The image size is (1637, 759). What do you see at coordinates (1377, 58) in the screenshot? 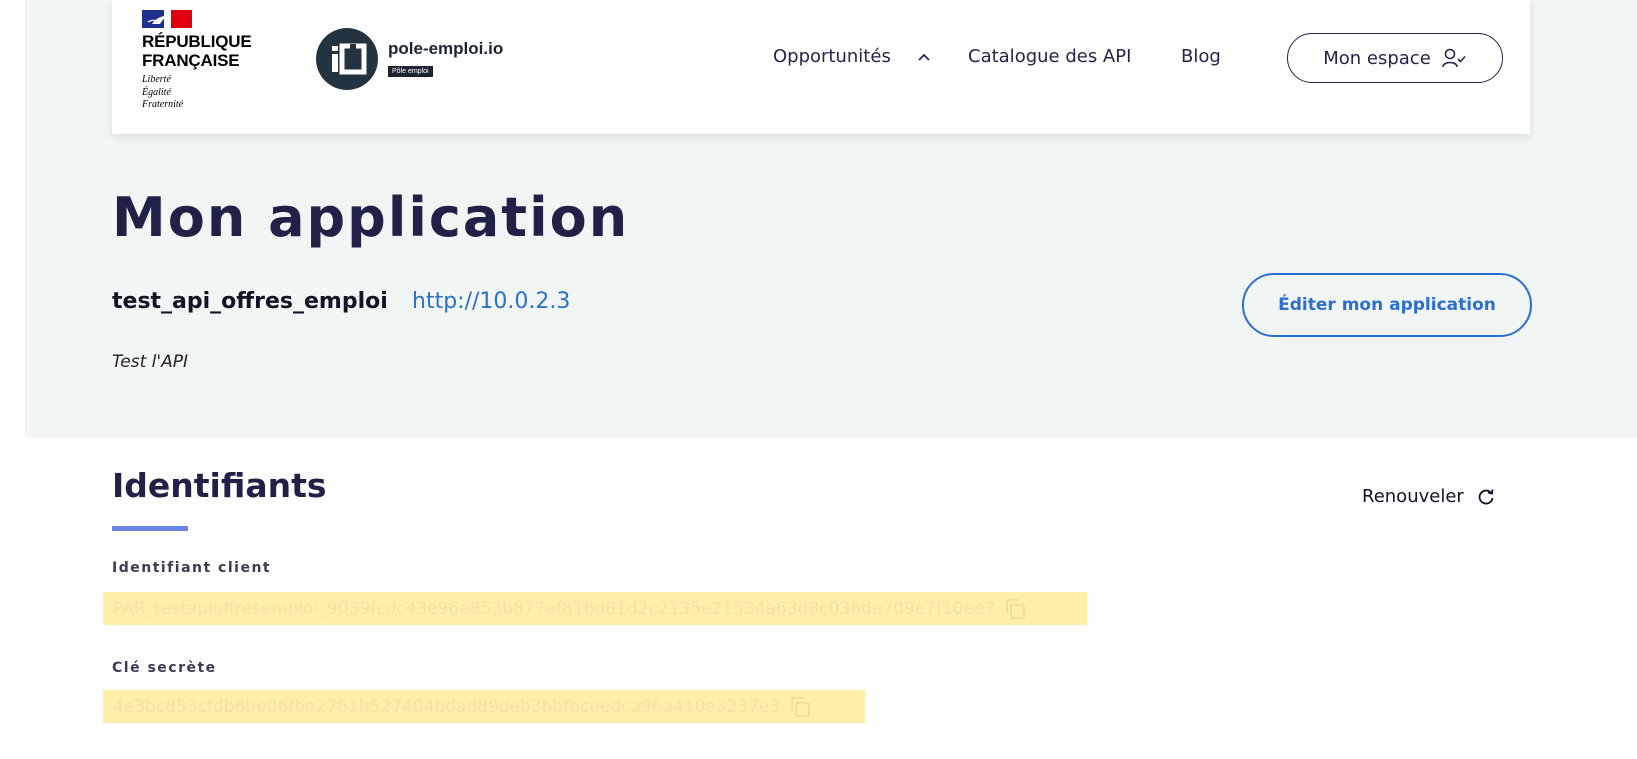
I see `mon-espace-label: Mon espace` at bounding box center [1377, 58].